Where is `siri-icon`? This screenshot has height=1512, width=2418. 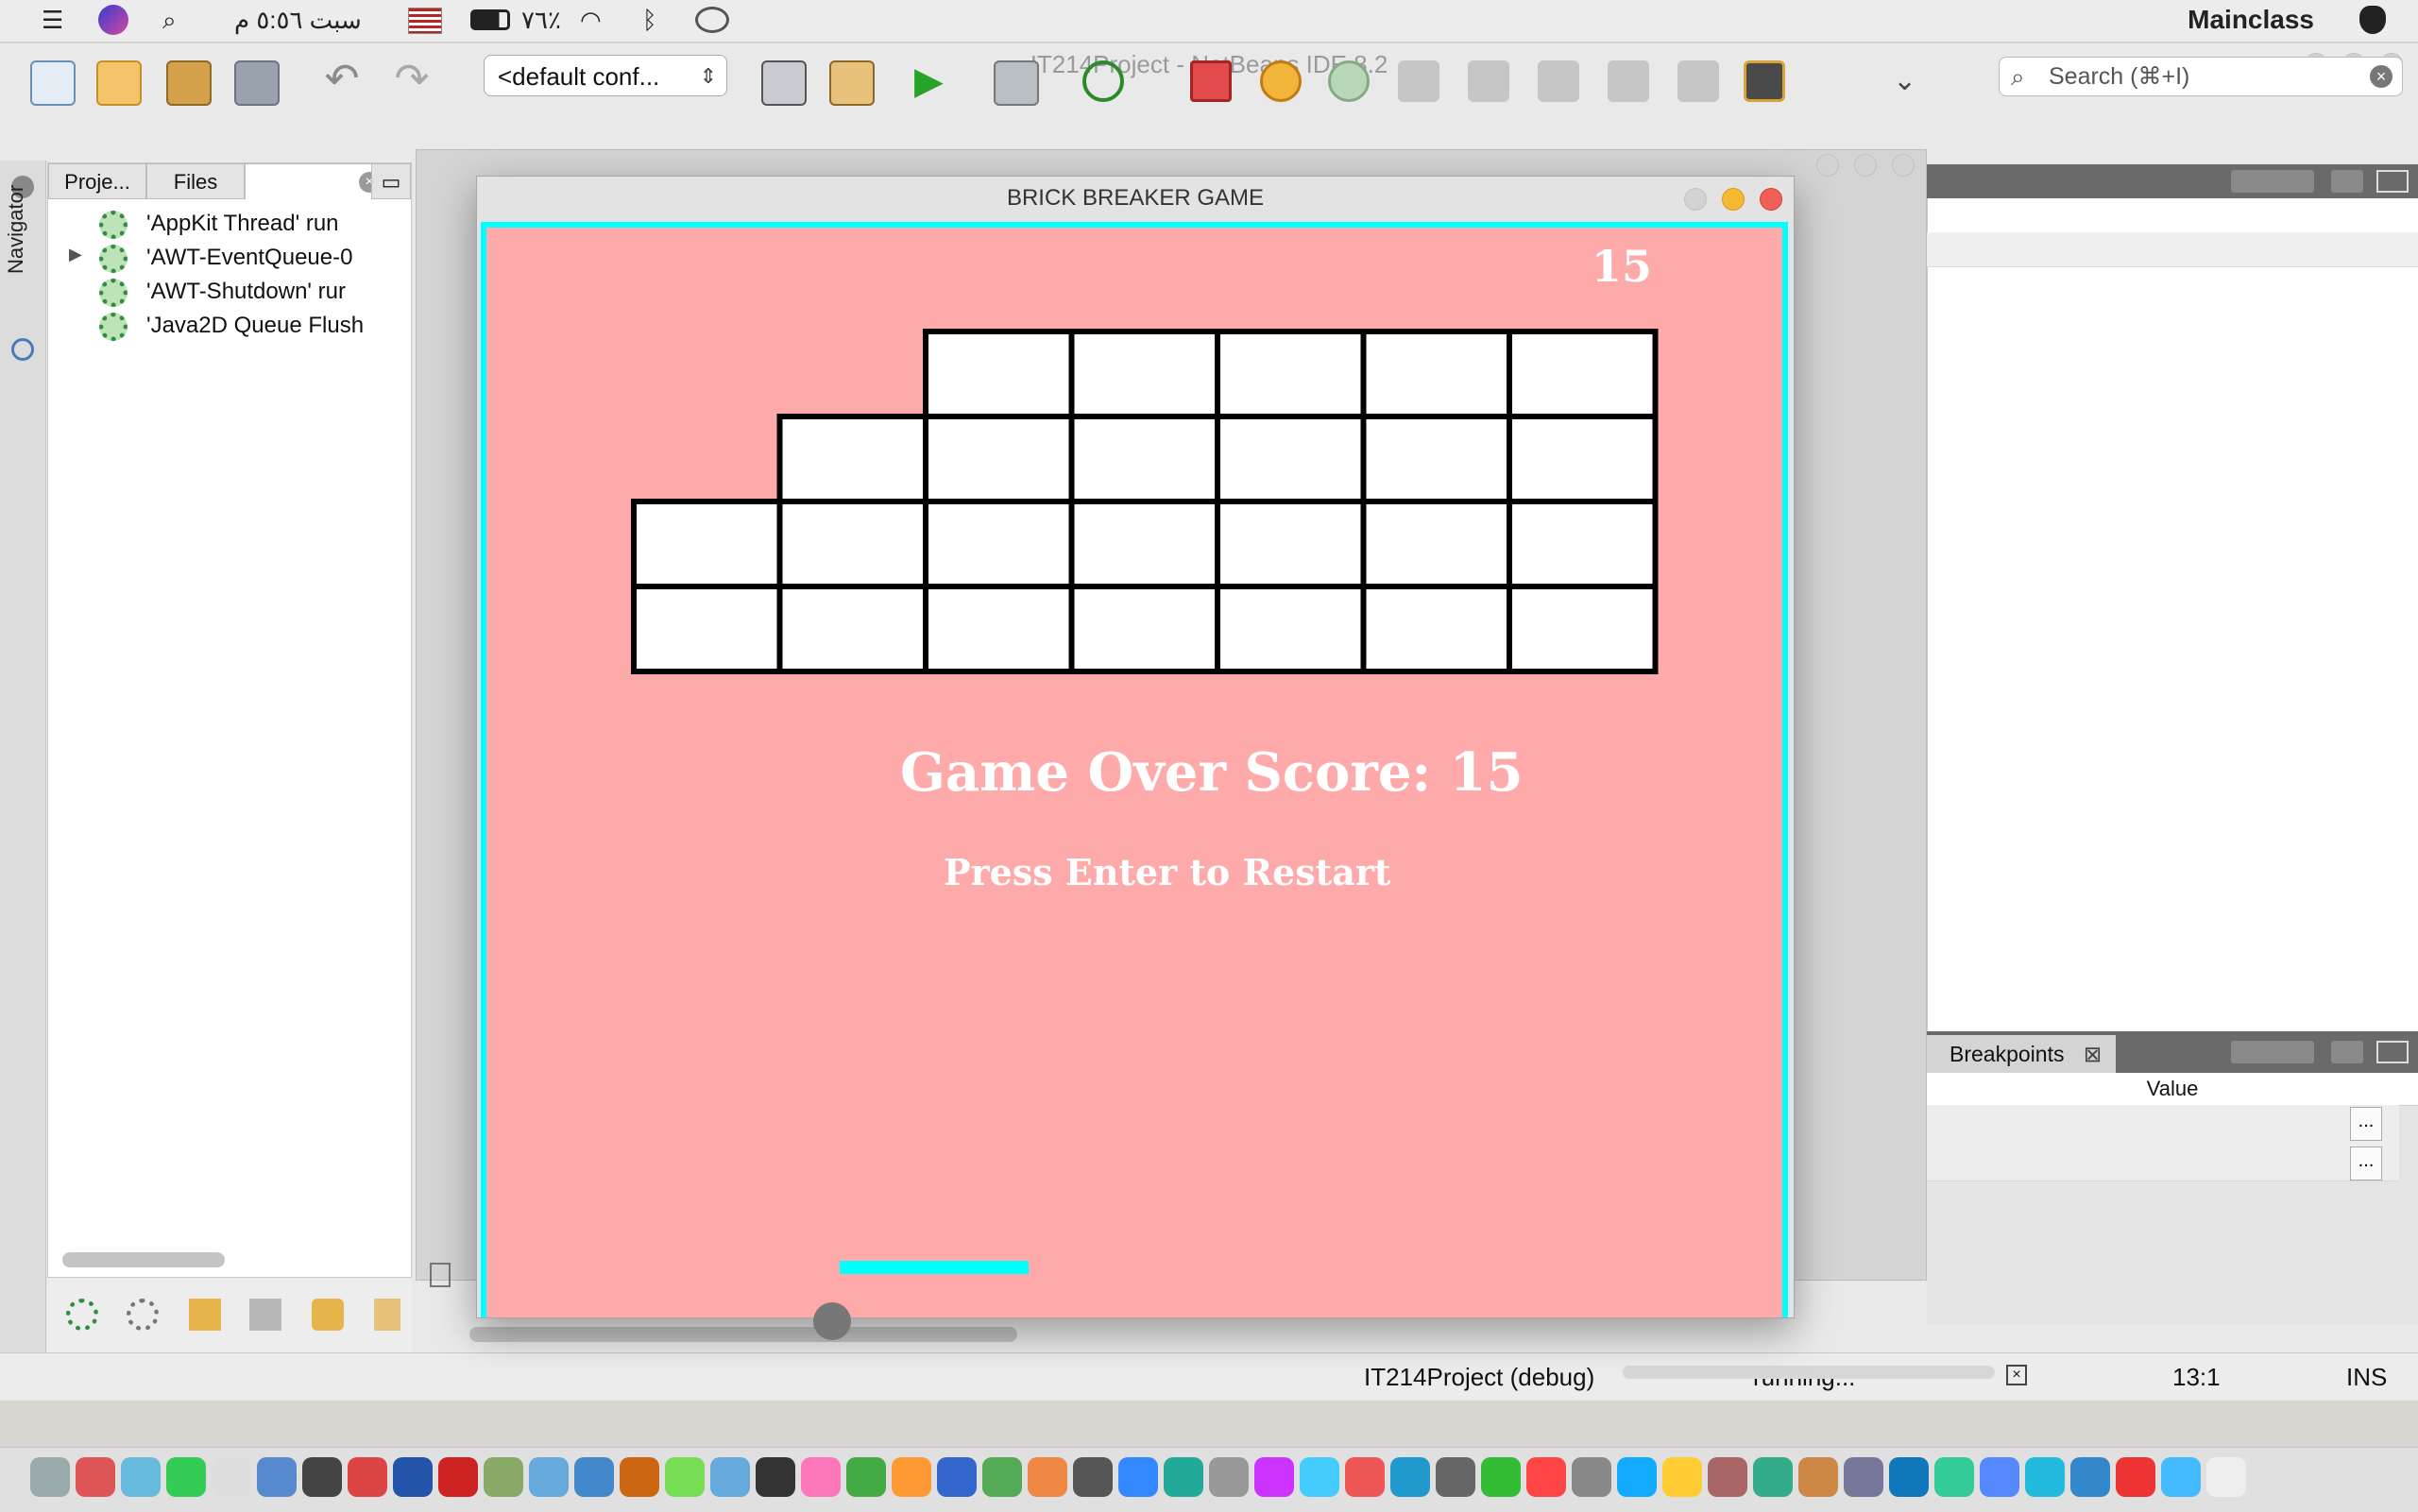
siri-icon is located at coordinates (113, 20).